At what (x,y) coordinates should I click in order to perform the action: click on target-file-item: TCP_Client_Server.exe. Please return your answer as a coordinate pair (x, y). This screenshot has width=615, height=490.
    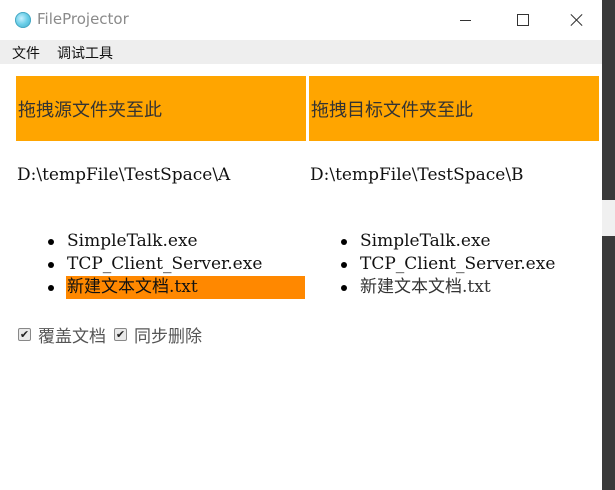
    Looking at the image, I should click on (470, 264).